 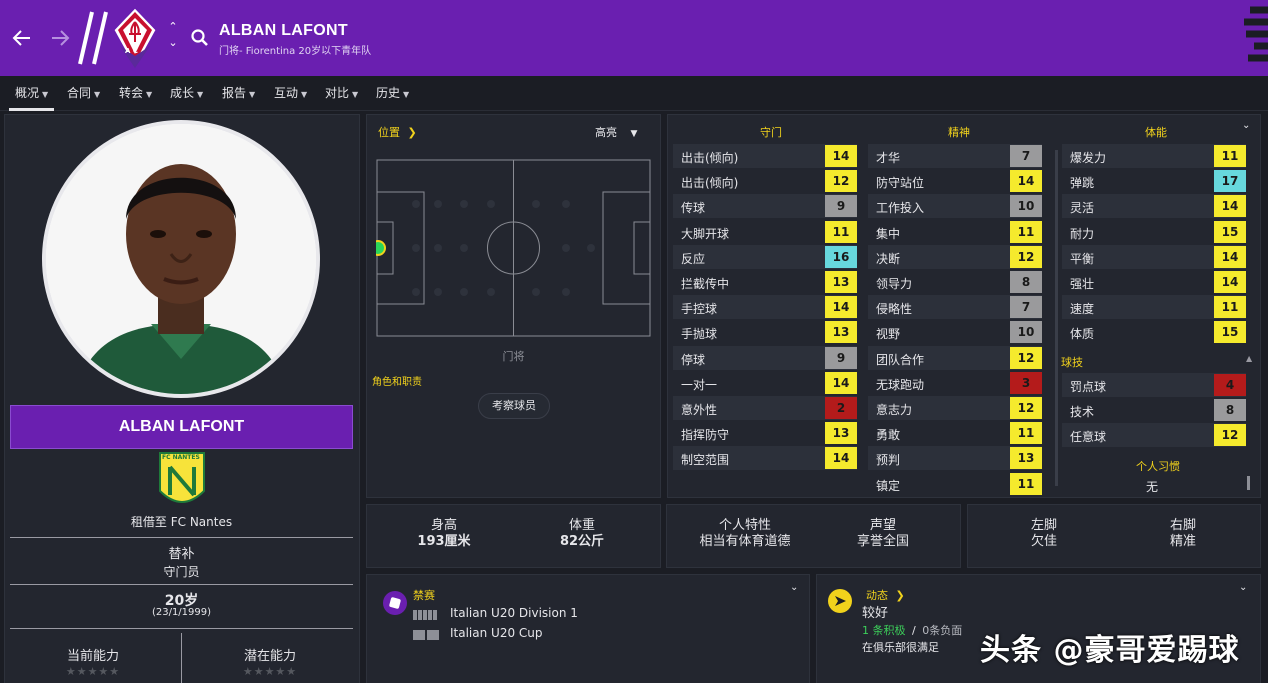 I want to click on attribute-row: 防守站位 14, so click(x=955, y=181).